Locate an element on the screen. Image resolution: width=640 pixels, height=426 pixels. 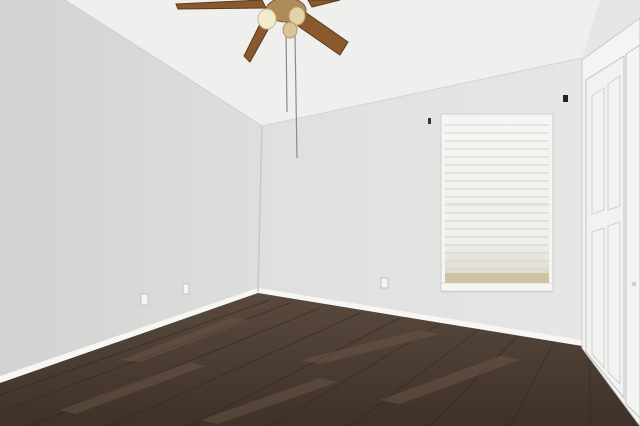
window-with-blinds is located at coordinates (497, 203).